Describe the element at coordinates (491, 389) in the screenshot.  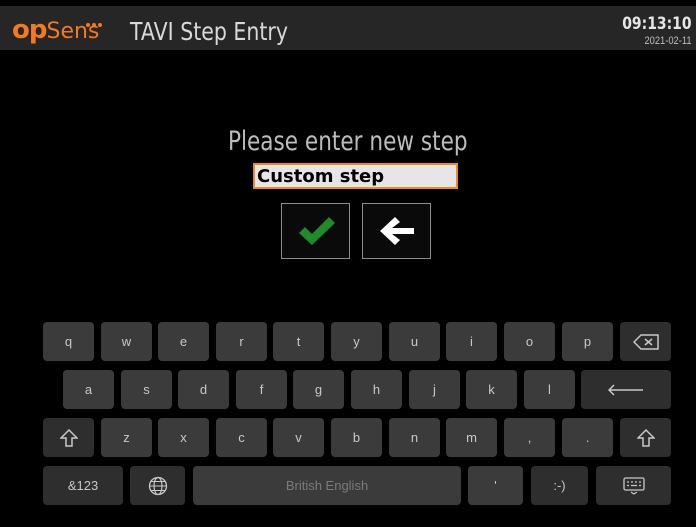
I see `key-k: k` at that location.